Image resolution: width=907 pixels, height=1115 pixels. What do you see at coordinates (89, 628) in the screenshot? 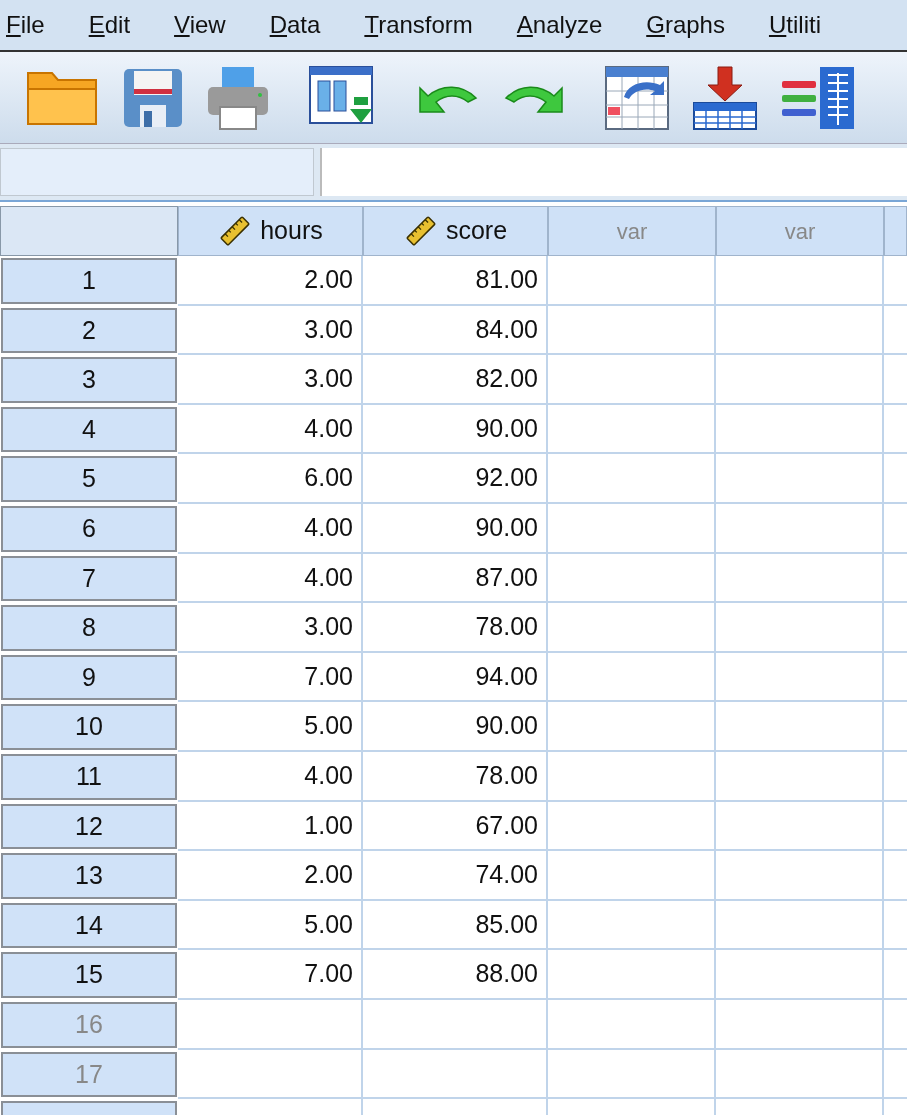
I see `row-header: 8` at bounding box center [89, 628].